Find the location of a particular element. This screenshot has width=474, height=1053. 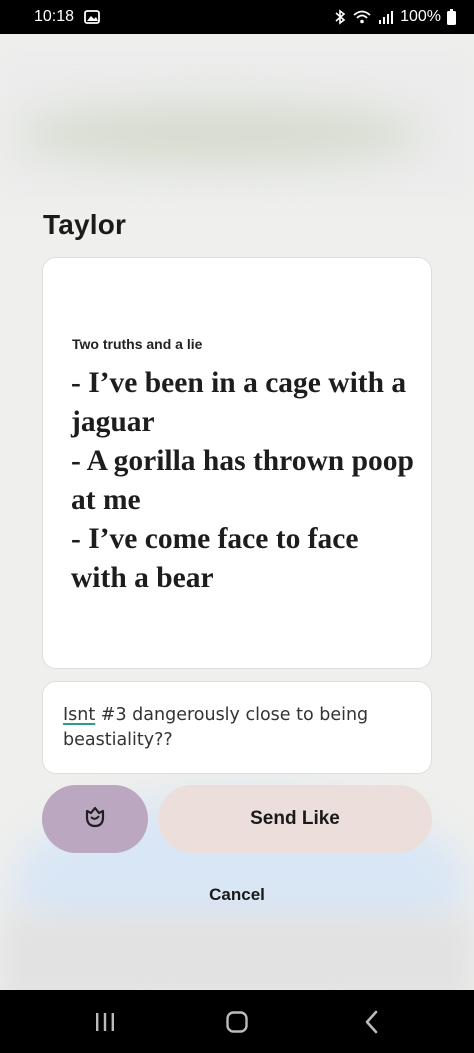

battery-icon is located at coordinates (451, 17).